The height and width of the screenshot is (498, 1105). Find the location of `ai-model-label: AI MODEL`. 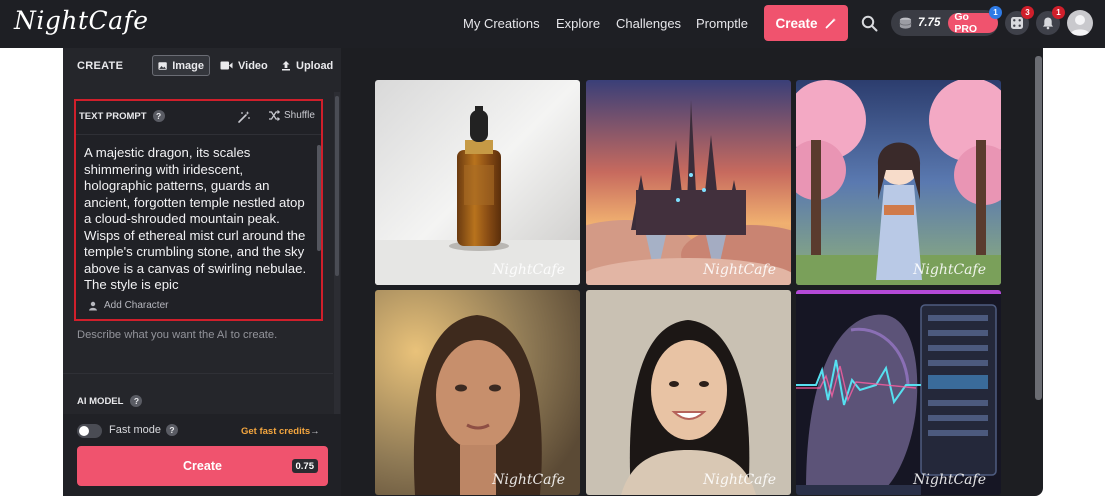

ai-model-label: AI MODEL is located at coordinates (100, 401).